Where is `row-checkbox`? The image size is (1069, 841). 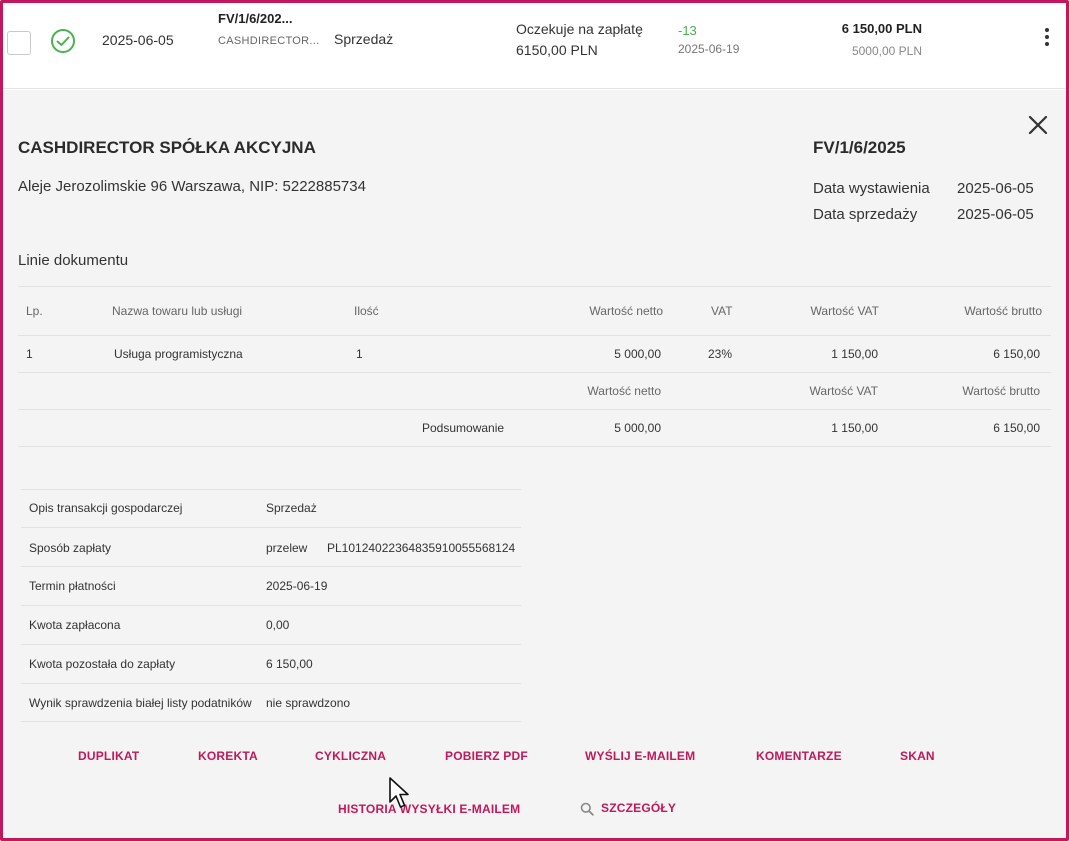 row-checkbox is located at coordinates (19, 43).